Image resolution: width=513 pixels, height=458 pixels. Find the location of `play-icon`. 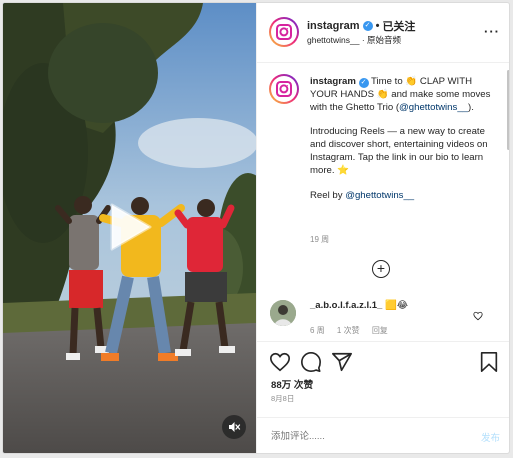

play-icon is located at coordinates (130, 227).